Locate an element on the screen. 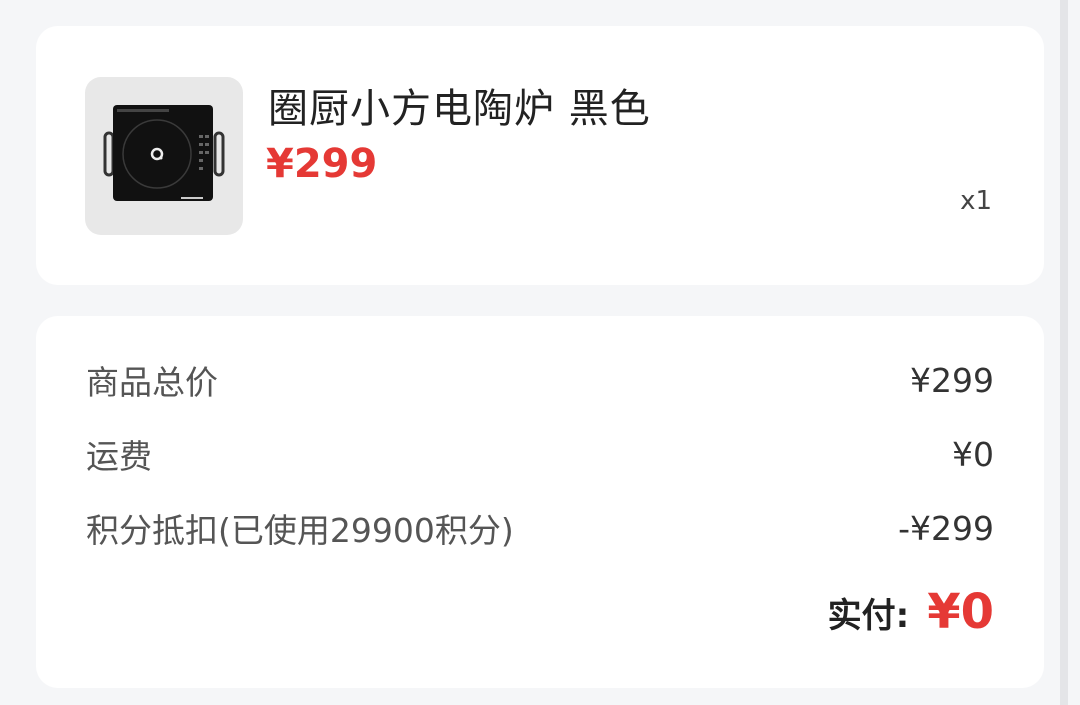  product-price: ¥299 is located at coordinates (322, 164).